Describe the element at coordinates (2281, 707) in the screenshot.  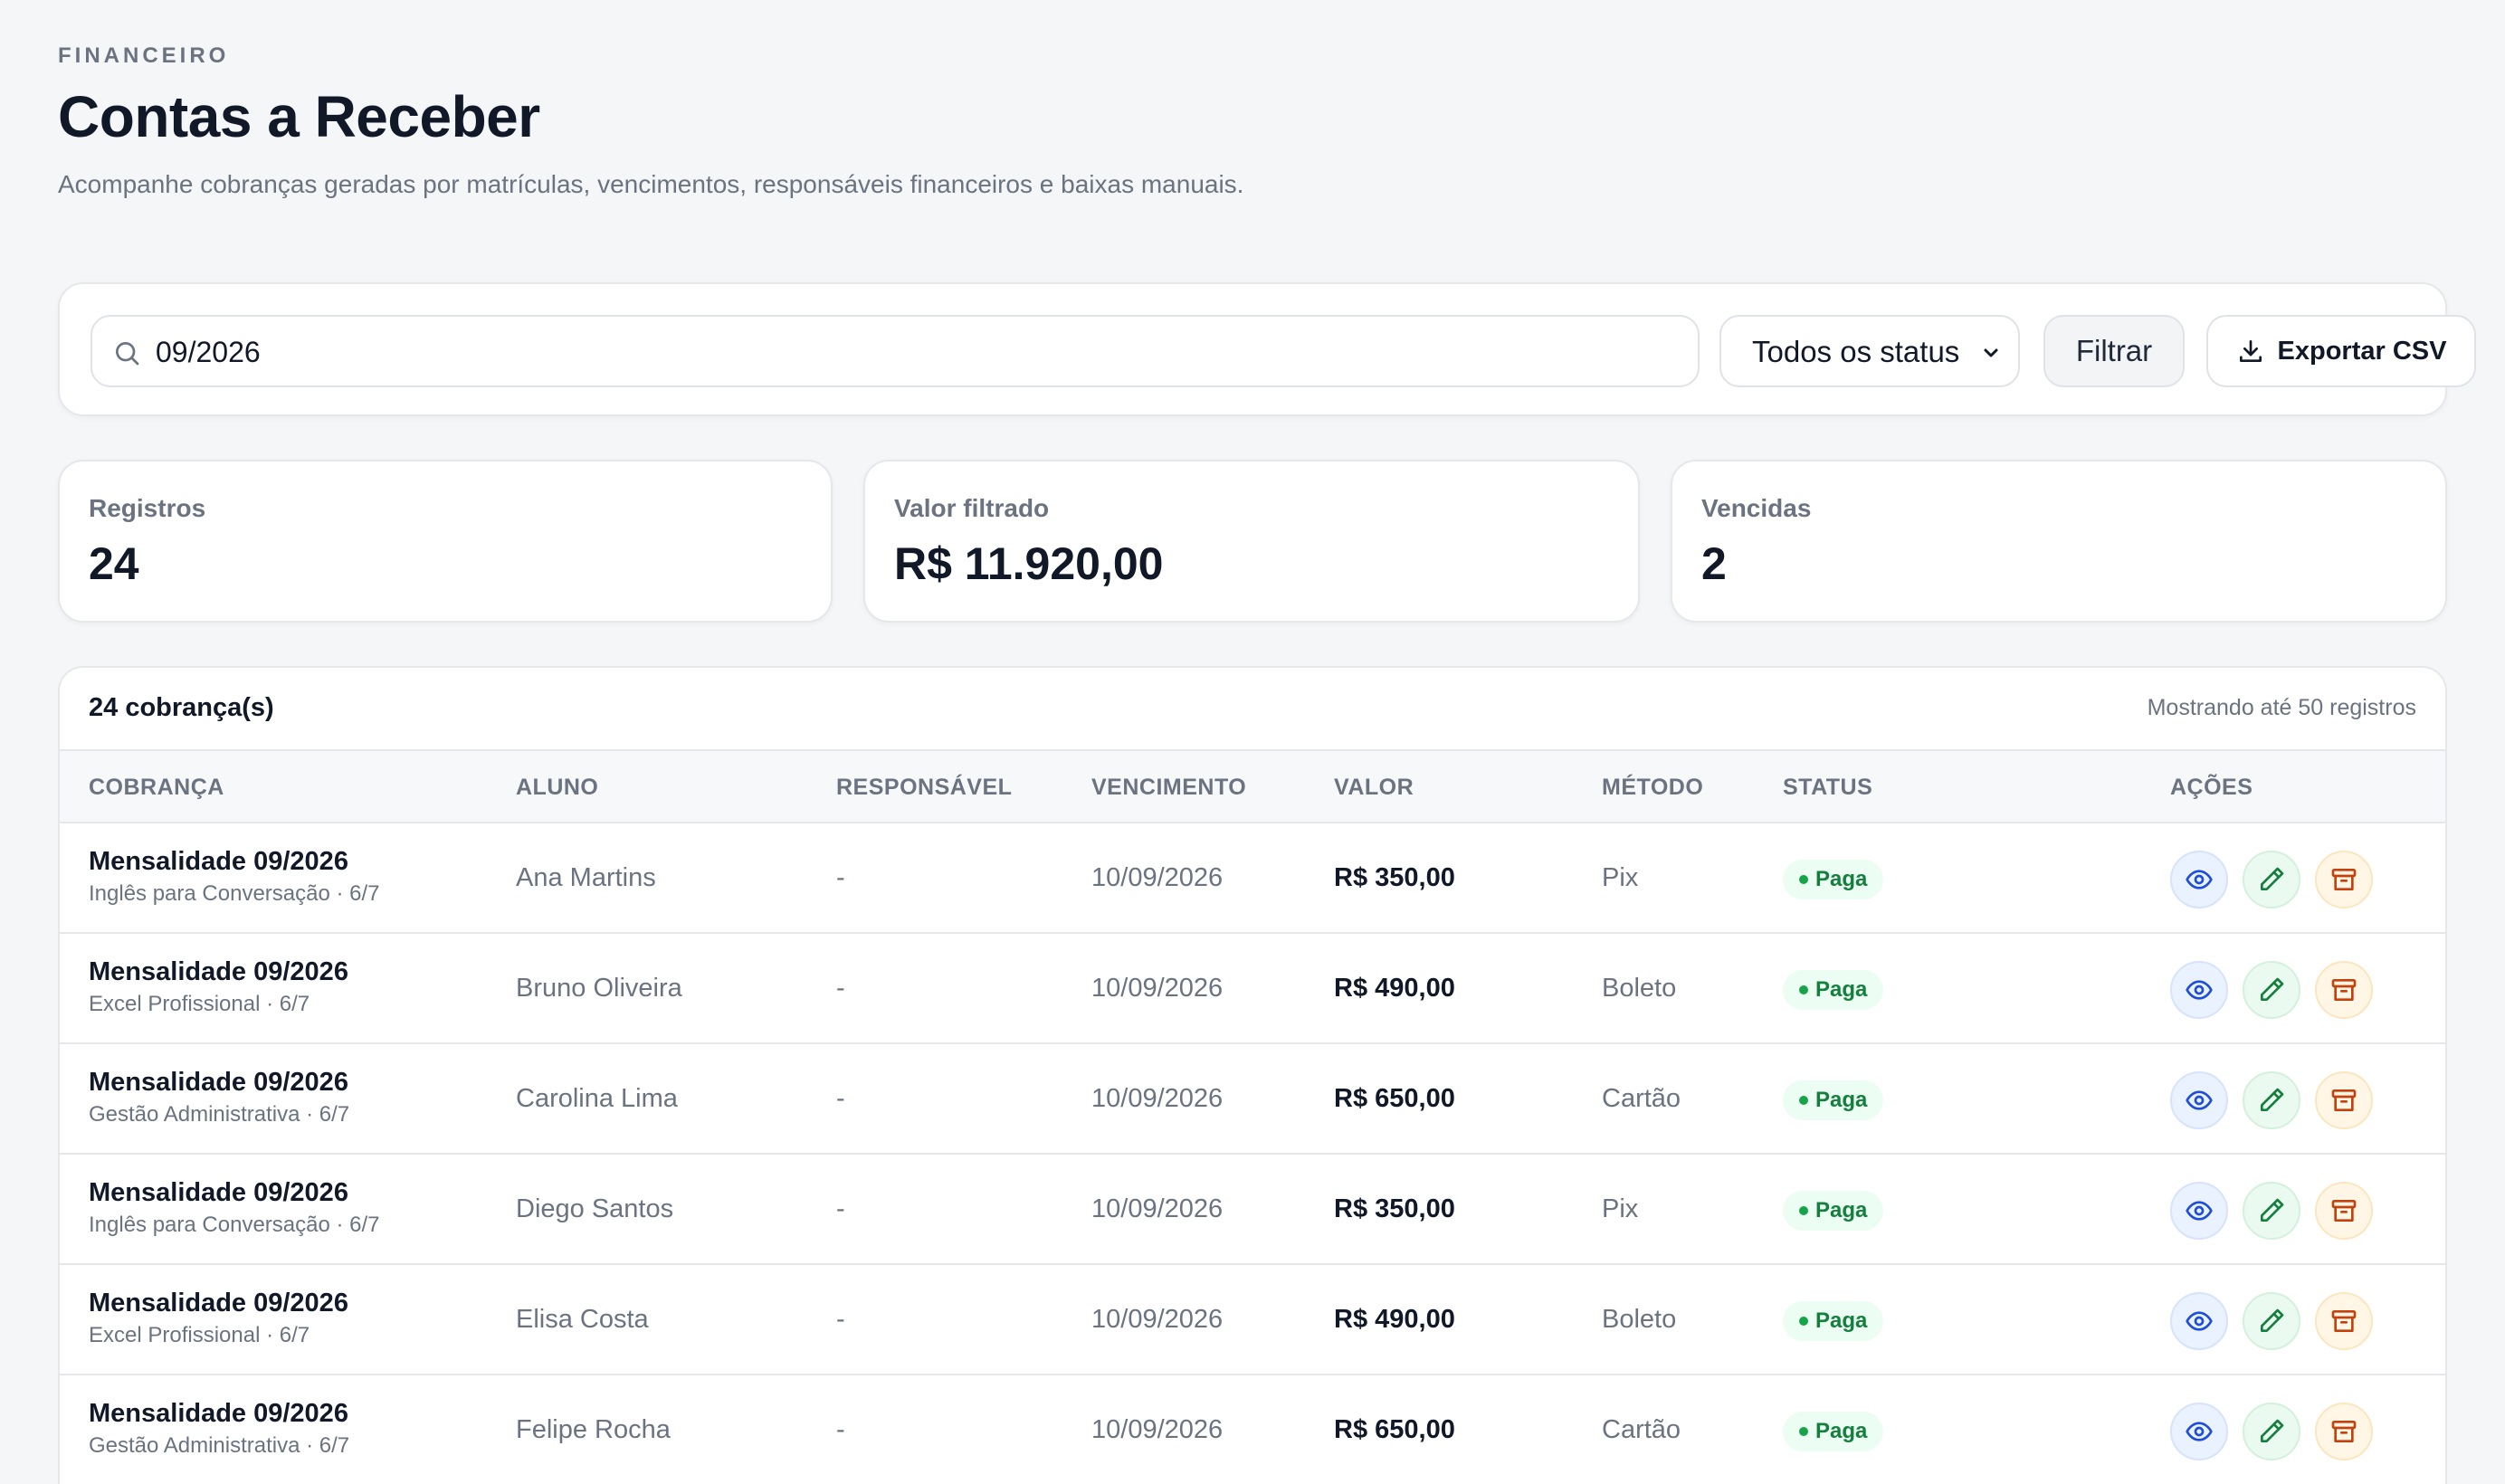
I see `table-note: Mostrando até 50 registros` at that location.